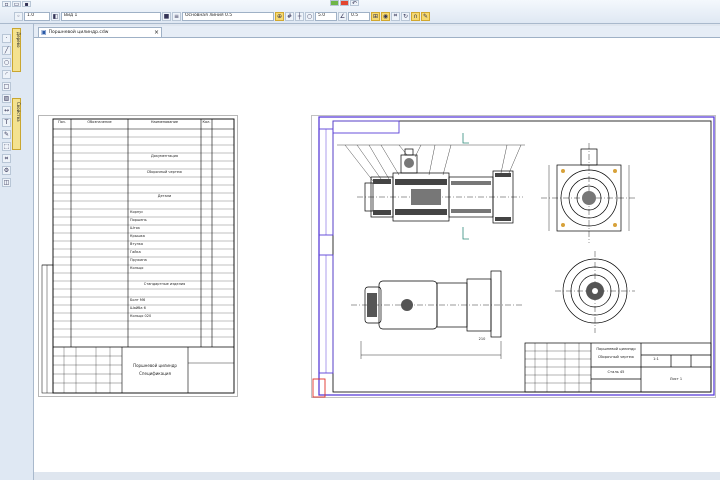 Image resolution: width=720 pixels, height=480 pixels. I want to click on dimension-tool-icon: ↔, so click(6, 110).